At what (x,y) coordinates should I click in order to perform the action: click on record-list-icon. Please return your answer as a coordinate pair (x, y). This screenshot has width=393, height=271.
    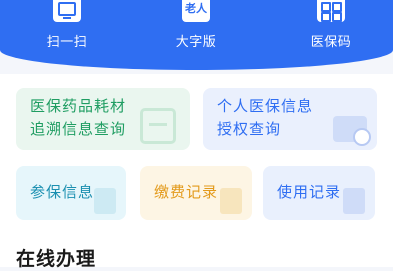
    Looking at the image, I should click on (354, 201).